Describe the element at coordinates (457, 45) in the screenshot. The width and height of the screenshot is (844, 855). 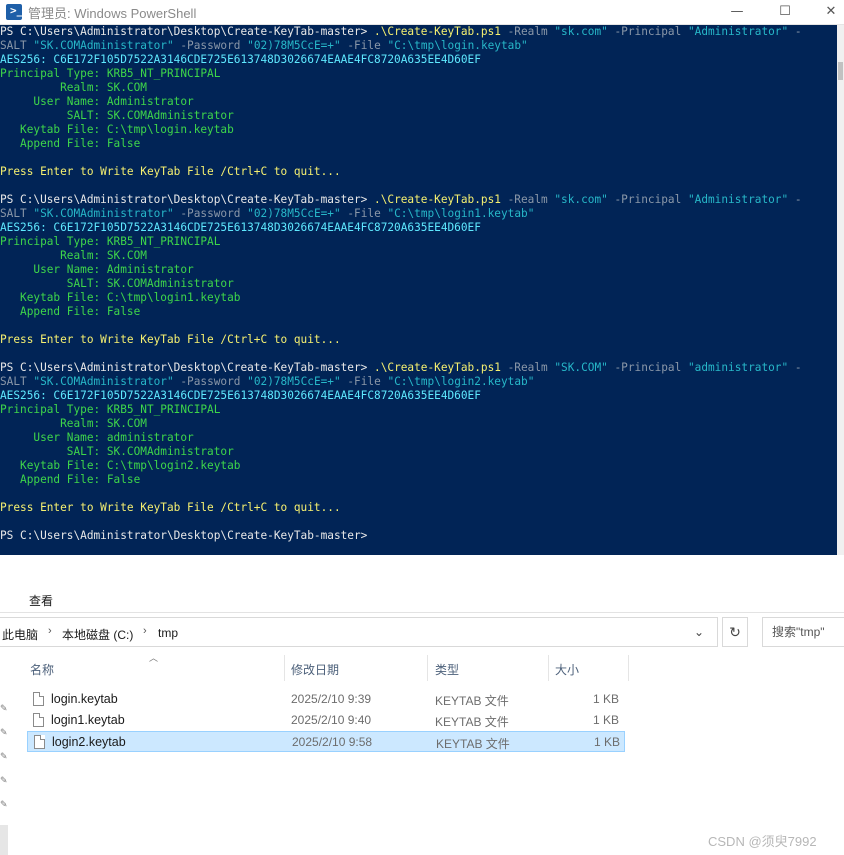
I see `console-text: "C:\tmp\login.keytab"` at that location.